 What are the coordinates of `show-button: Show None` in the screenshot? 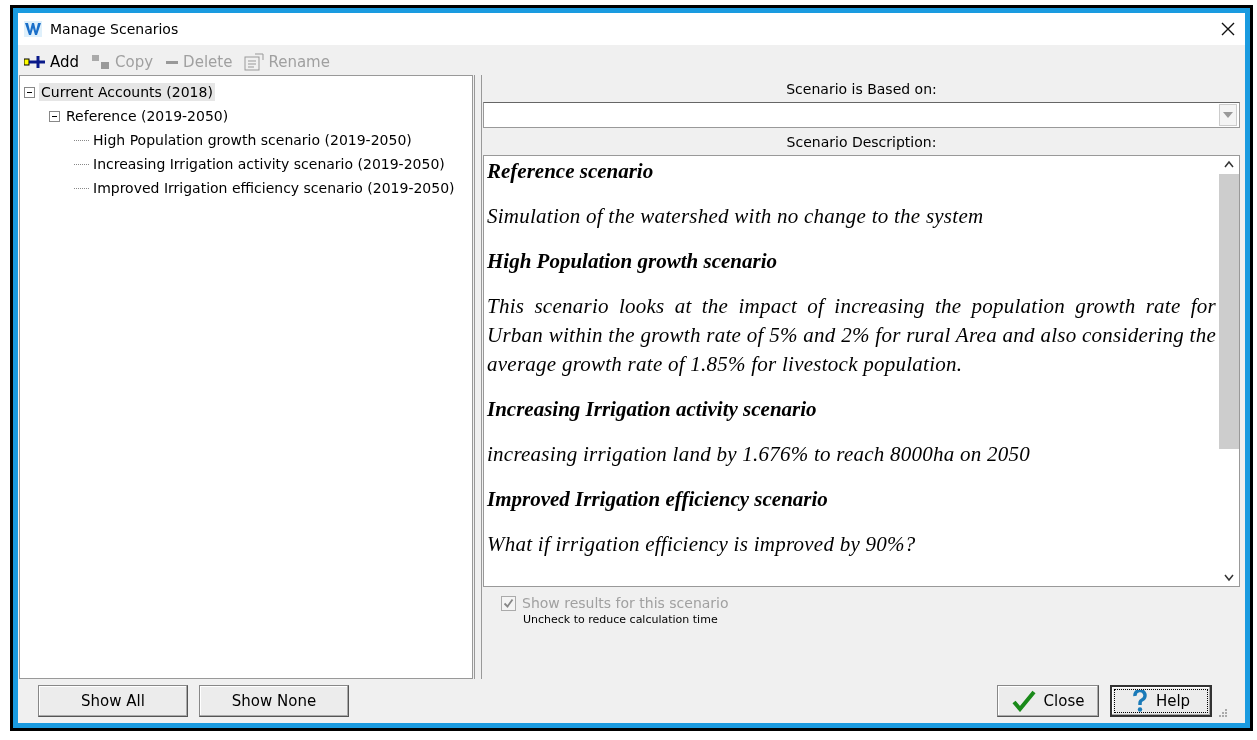 It's located at (274, 701).